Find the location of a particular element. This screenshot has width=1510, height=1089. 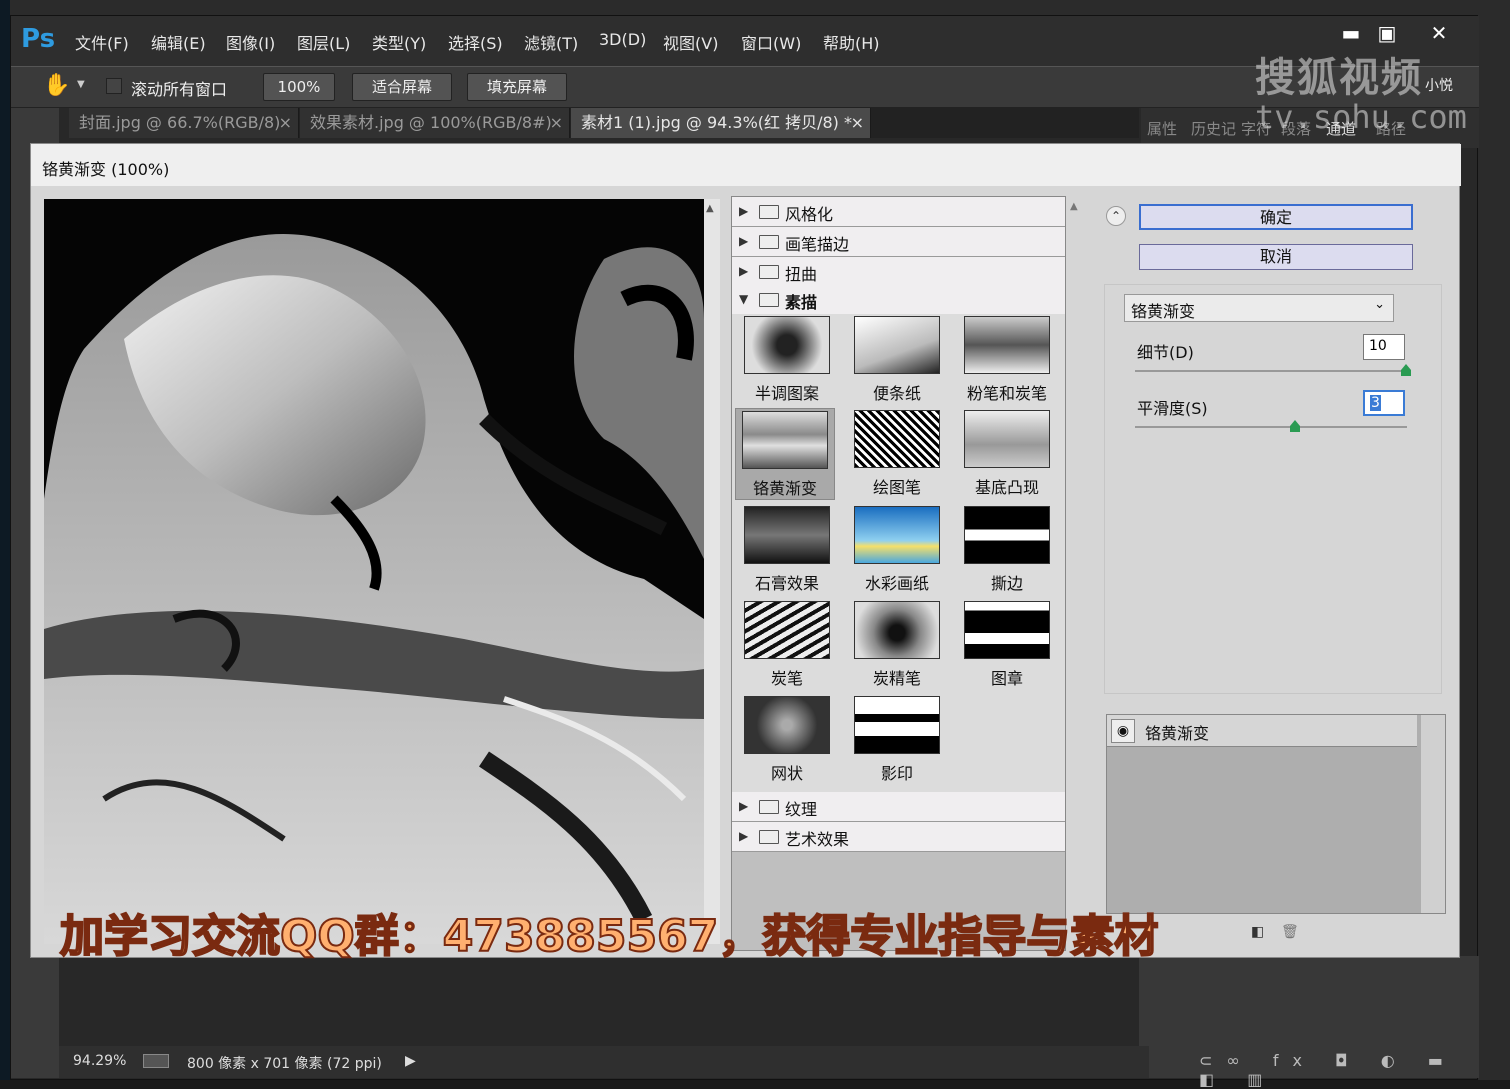

thumb-halftone: 半调图案 is located at coordinates (787, 360).